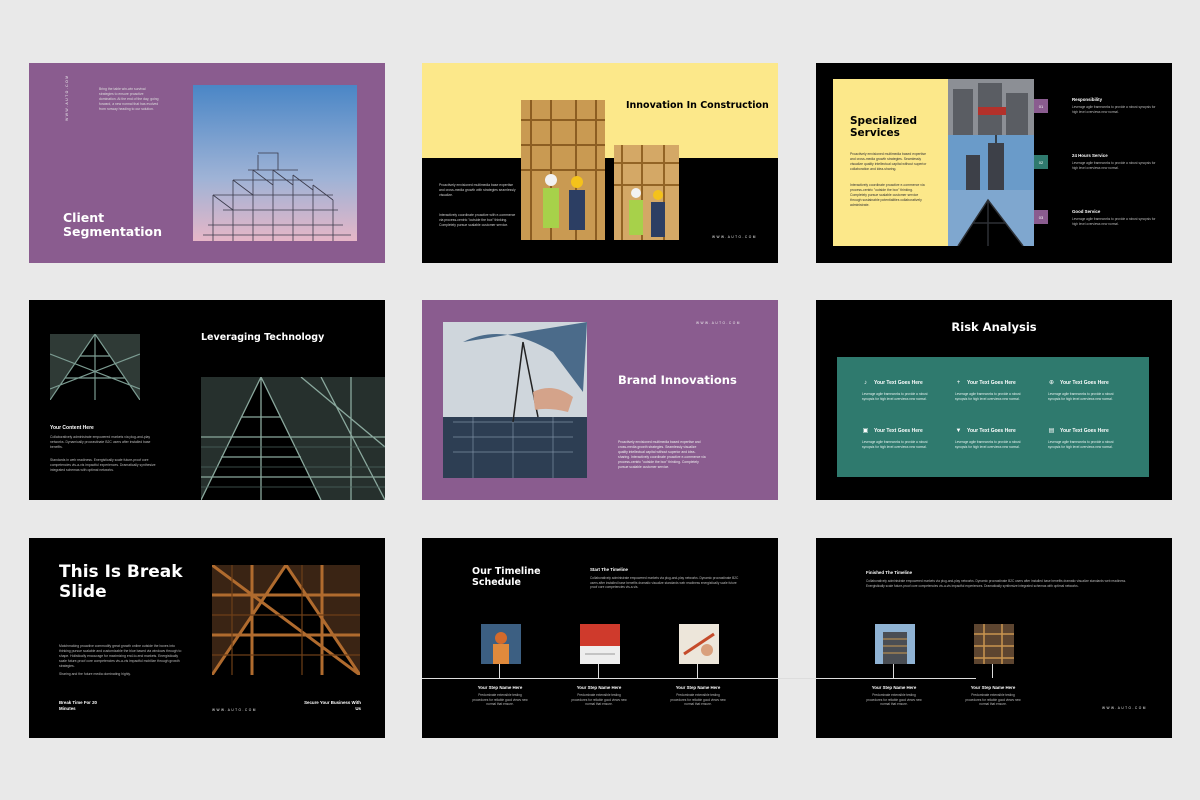 The image size is (1200, 800). Describe the element at coordinates (1051, 383) in the screenshot. I see `add-circle-icon: ⊕` at that location.